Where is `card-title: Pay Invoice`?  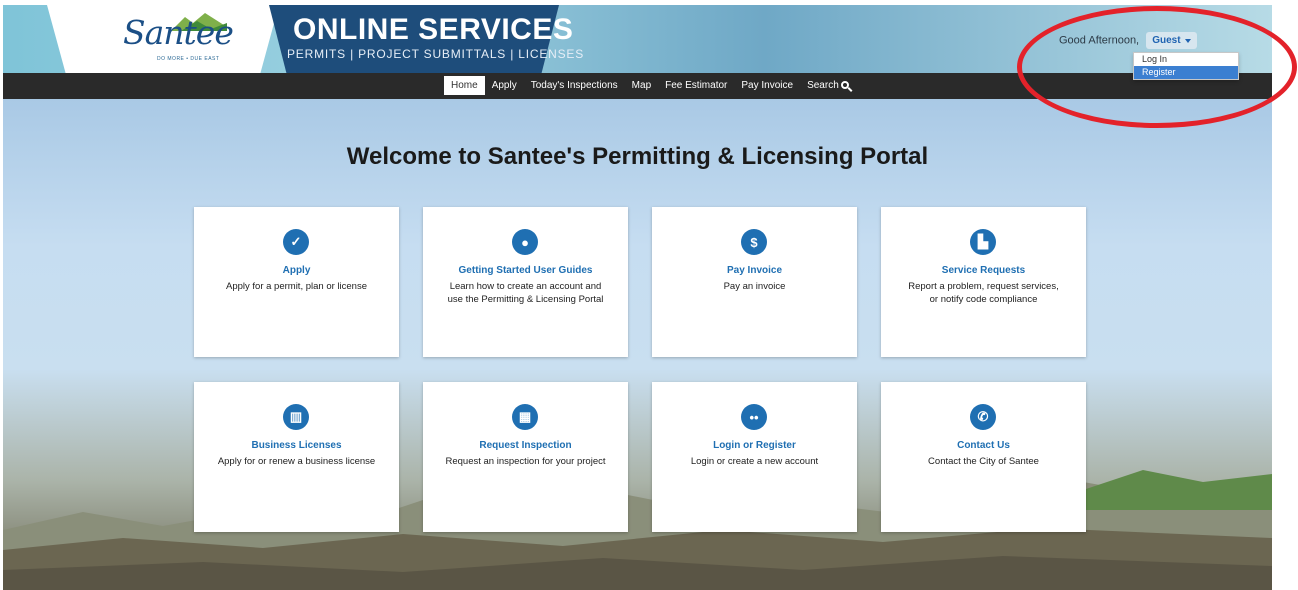 card-title: Pay Invoice is located at coordinates (754, 270).